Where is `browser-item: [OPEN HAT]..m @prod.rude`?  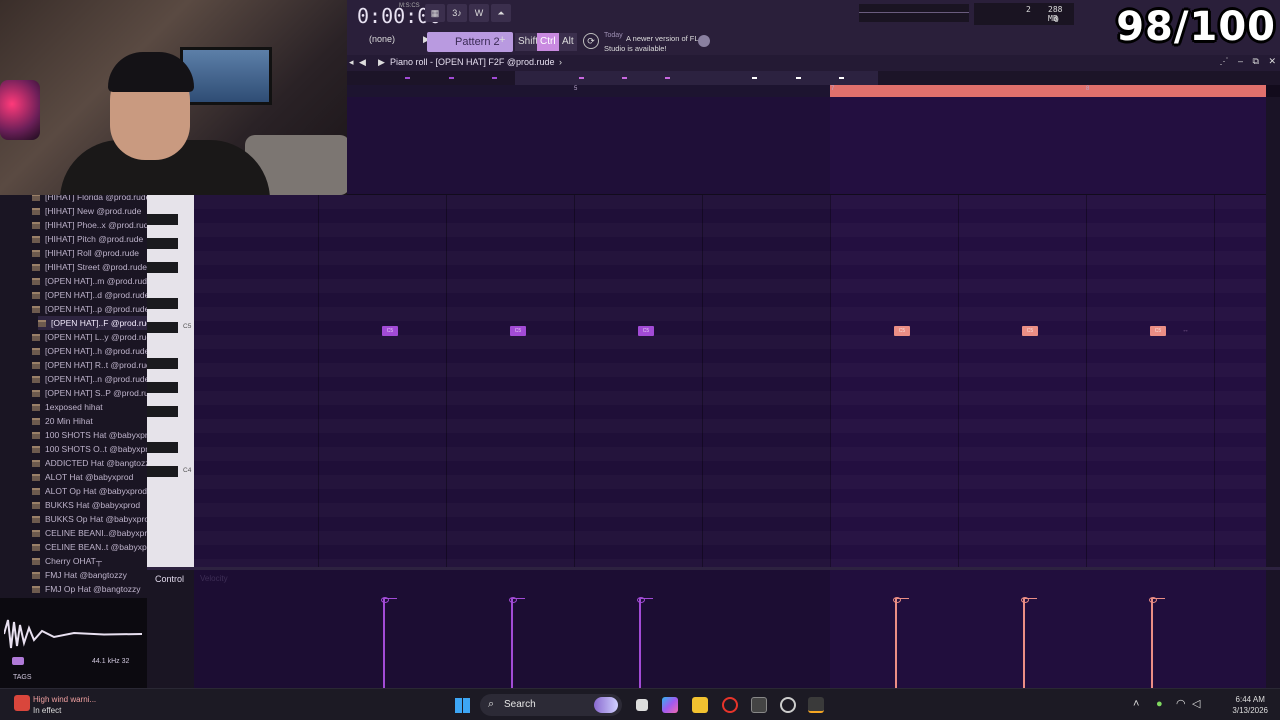
browser-item: [OPEN HAT]..m @prod.rude is located at coordinates (89, 281).